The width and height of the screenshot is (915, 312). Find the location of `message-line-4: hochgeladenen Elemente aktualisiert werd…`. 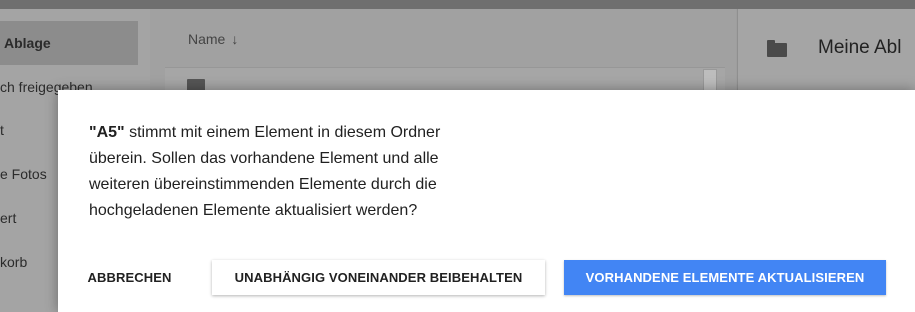

message-line-4: hochgeladenen Elemente aktualisiert werd… is located at coordinates (253, 210).